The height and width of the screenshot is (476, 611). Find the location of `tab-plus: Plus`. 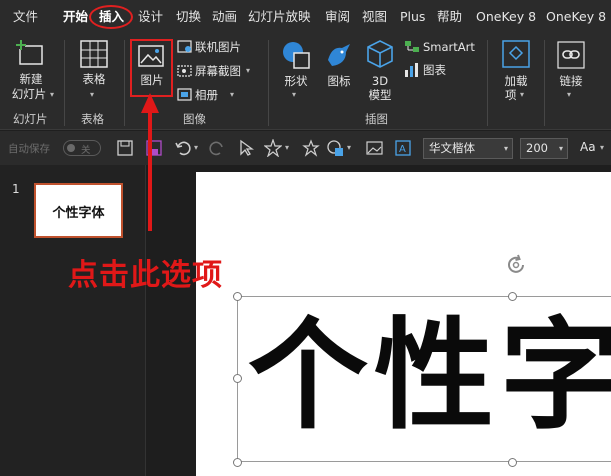

tab-plus: Plus is located at coordinates (412, 17).